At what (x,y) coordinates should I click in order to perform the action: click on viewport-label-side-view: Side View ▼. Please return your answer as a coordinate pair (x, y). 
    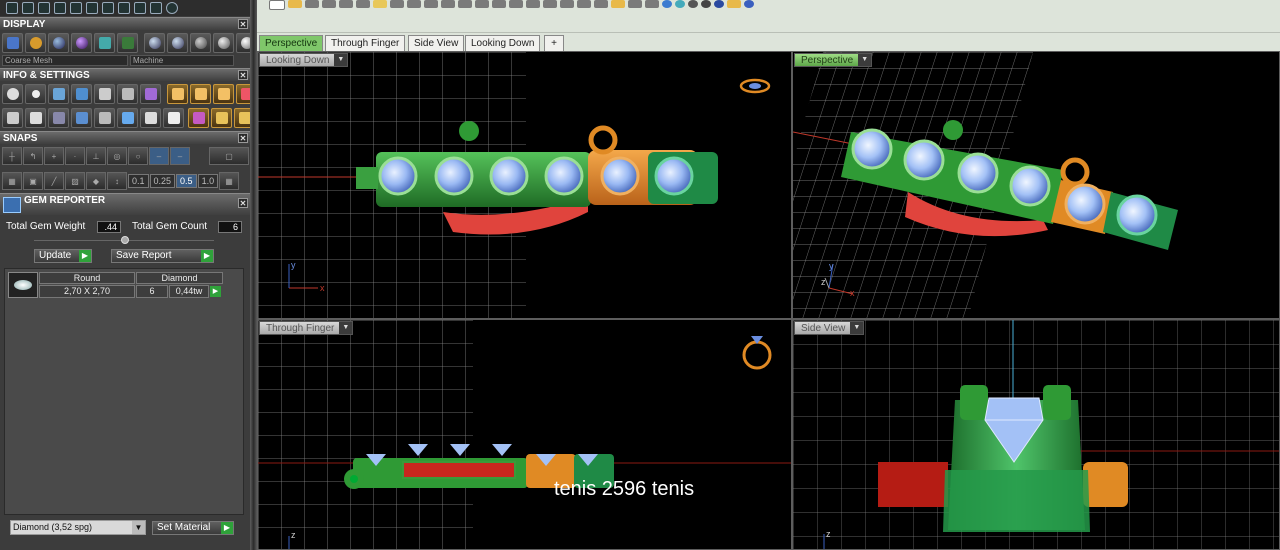
    Looking at the image, I should click on (829, 328).